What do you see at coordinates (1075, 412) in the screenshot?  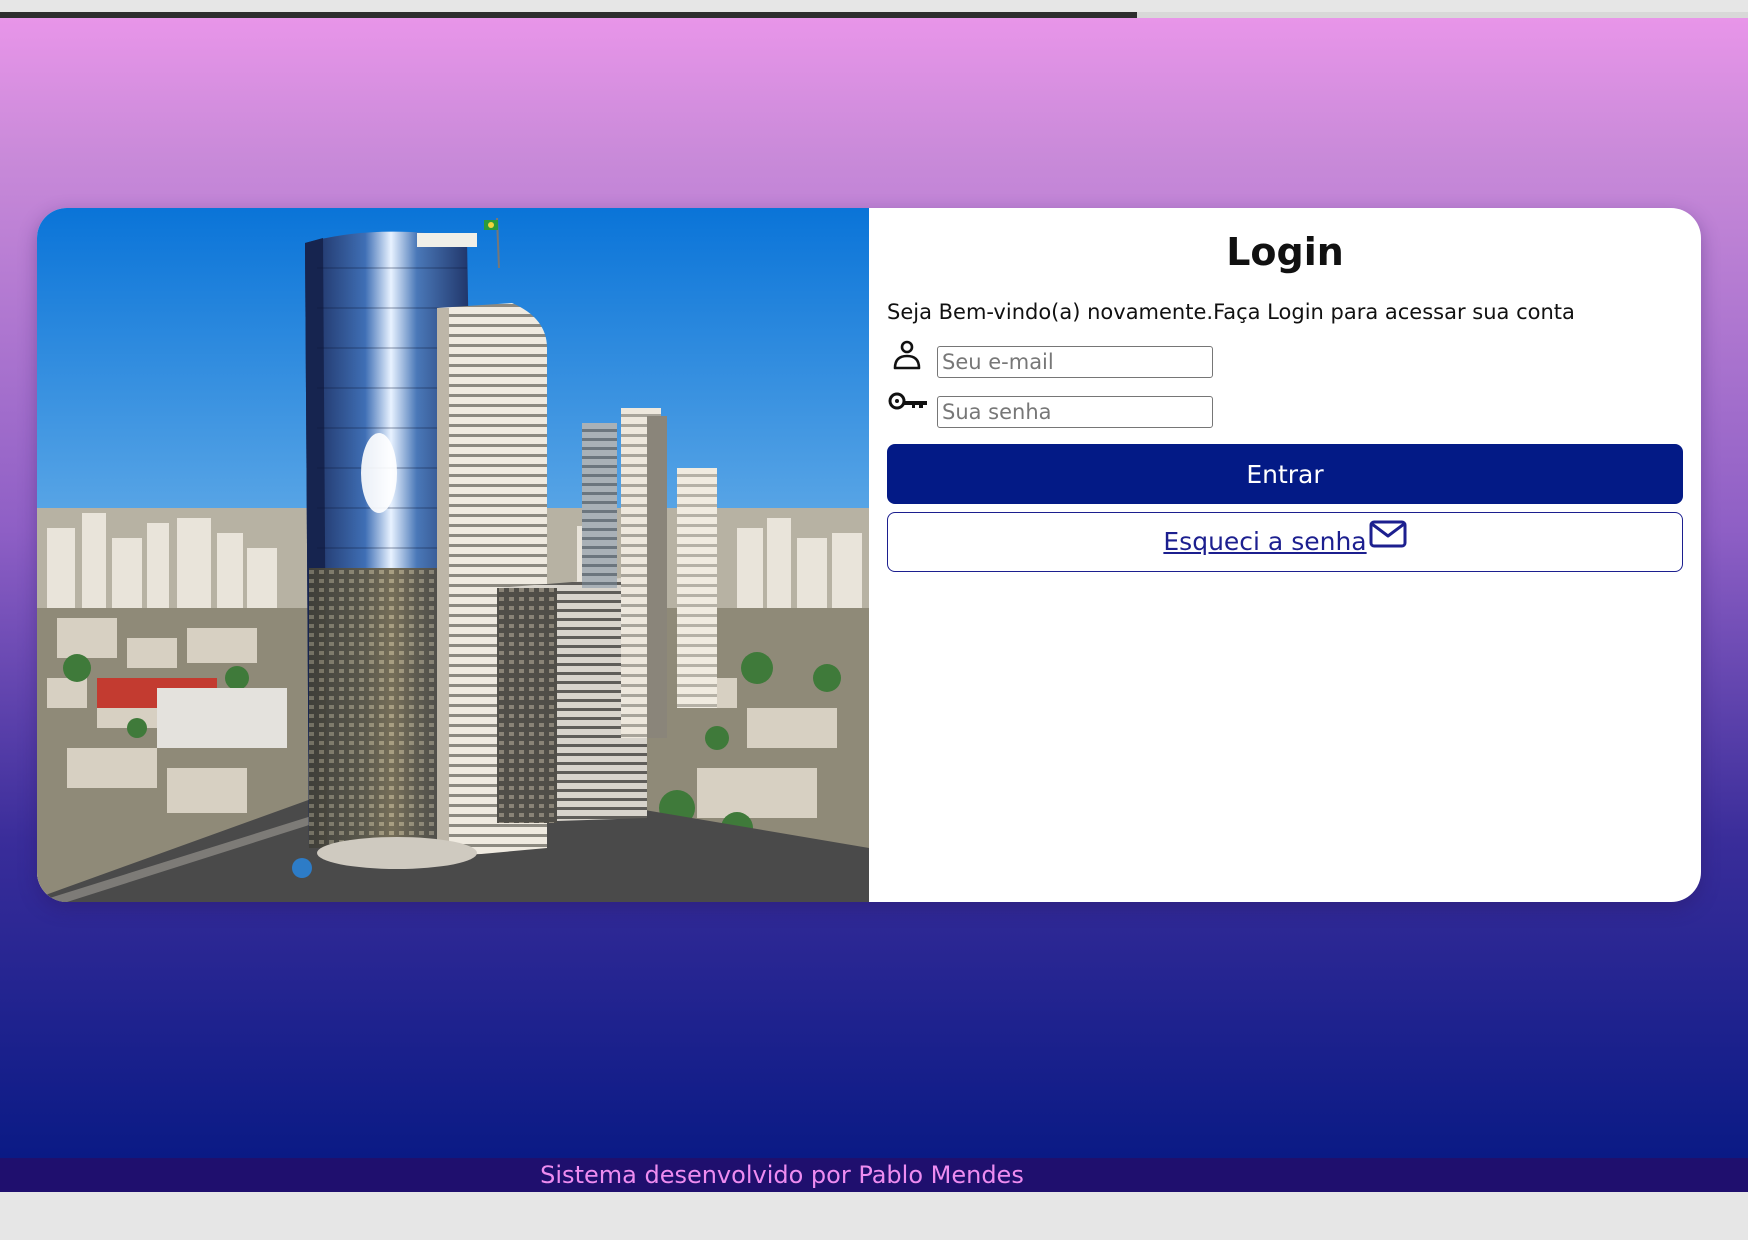 I see `password-input` at bounding box center [1075, 412].